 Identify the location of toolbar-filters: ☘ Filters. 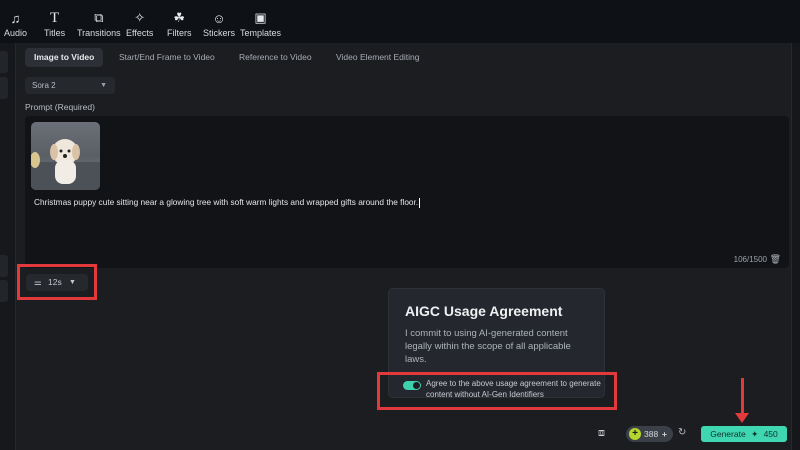
(179, 24).